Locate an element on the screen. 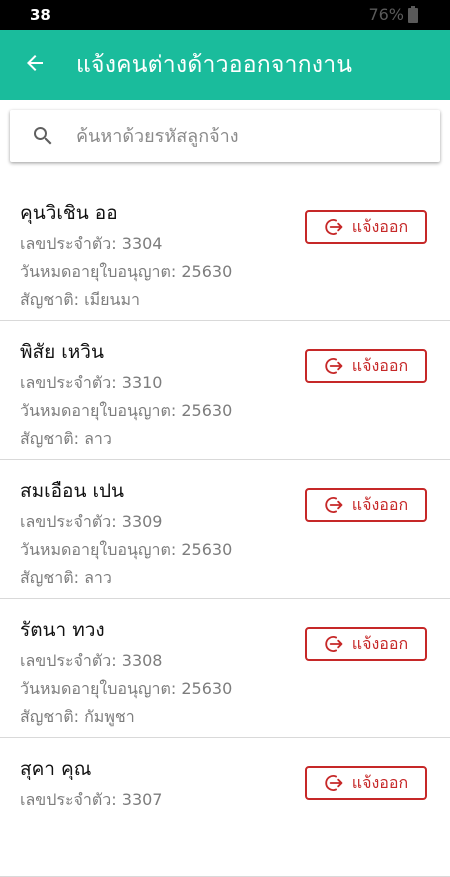 Image resolution: width=450 pixels, height=877 pixels. battery-percent: 76% is located at coordinates (386, 14).